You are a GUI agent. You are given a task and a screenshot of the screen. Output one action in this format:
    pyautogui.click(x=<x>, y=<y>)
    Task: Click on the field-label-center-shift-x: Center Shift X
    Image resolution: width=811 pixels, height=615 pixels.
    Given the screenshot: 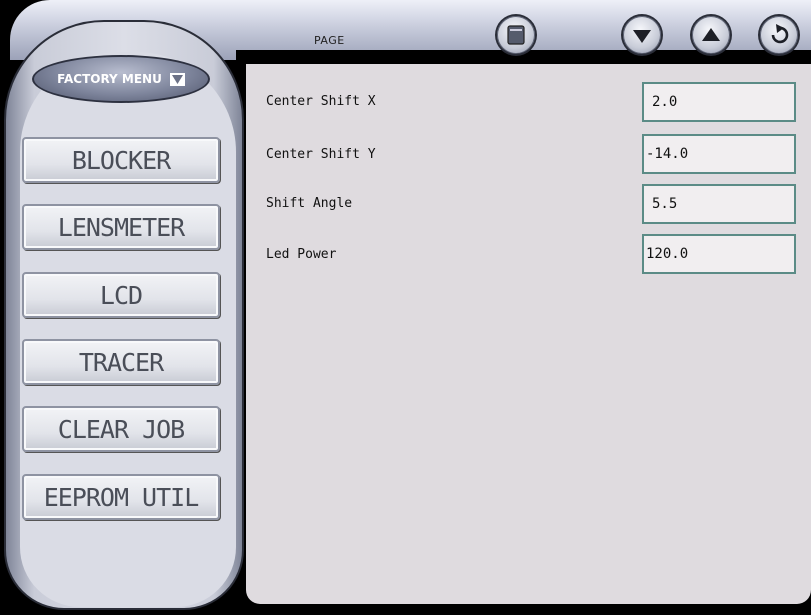 What is the action you would take?
    pyautogui.click(x=321, y=101)
    